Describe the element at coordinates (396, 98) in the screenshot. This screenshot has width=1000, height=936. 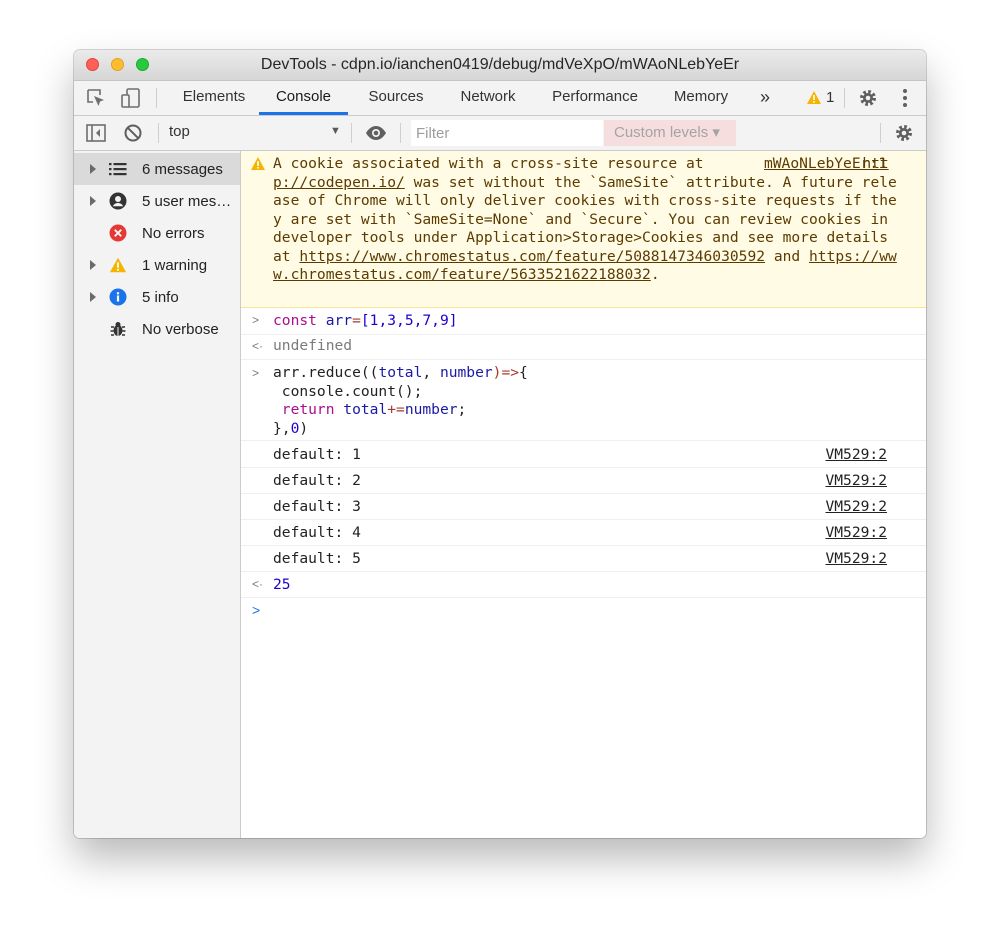
I see `tab-sources: Sources` at that location.